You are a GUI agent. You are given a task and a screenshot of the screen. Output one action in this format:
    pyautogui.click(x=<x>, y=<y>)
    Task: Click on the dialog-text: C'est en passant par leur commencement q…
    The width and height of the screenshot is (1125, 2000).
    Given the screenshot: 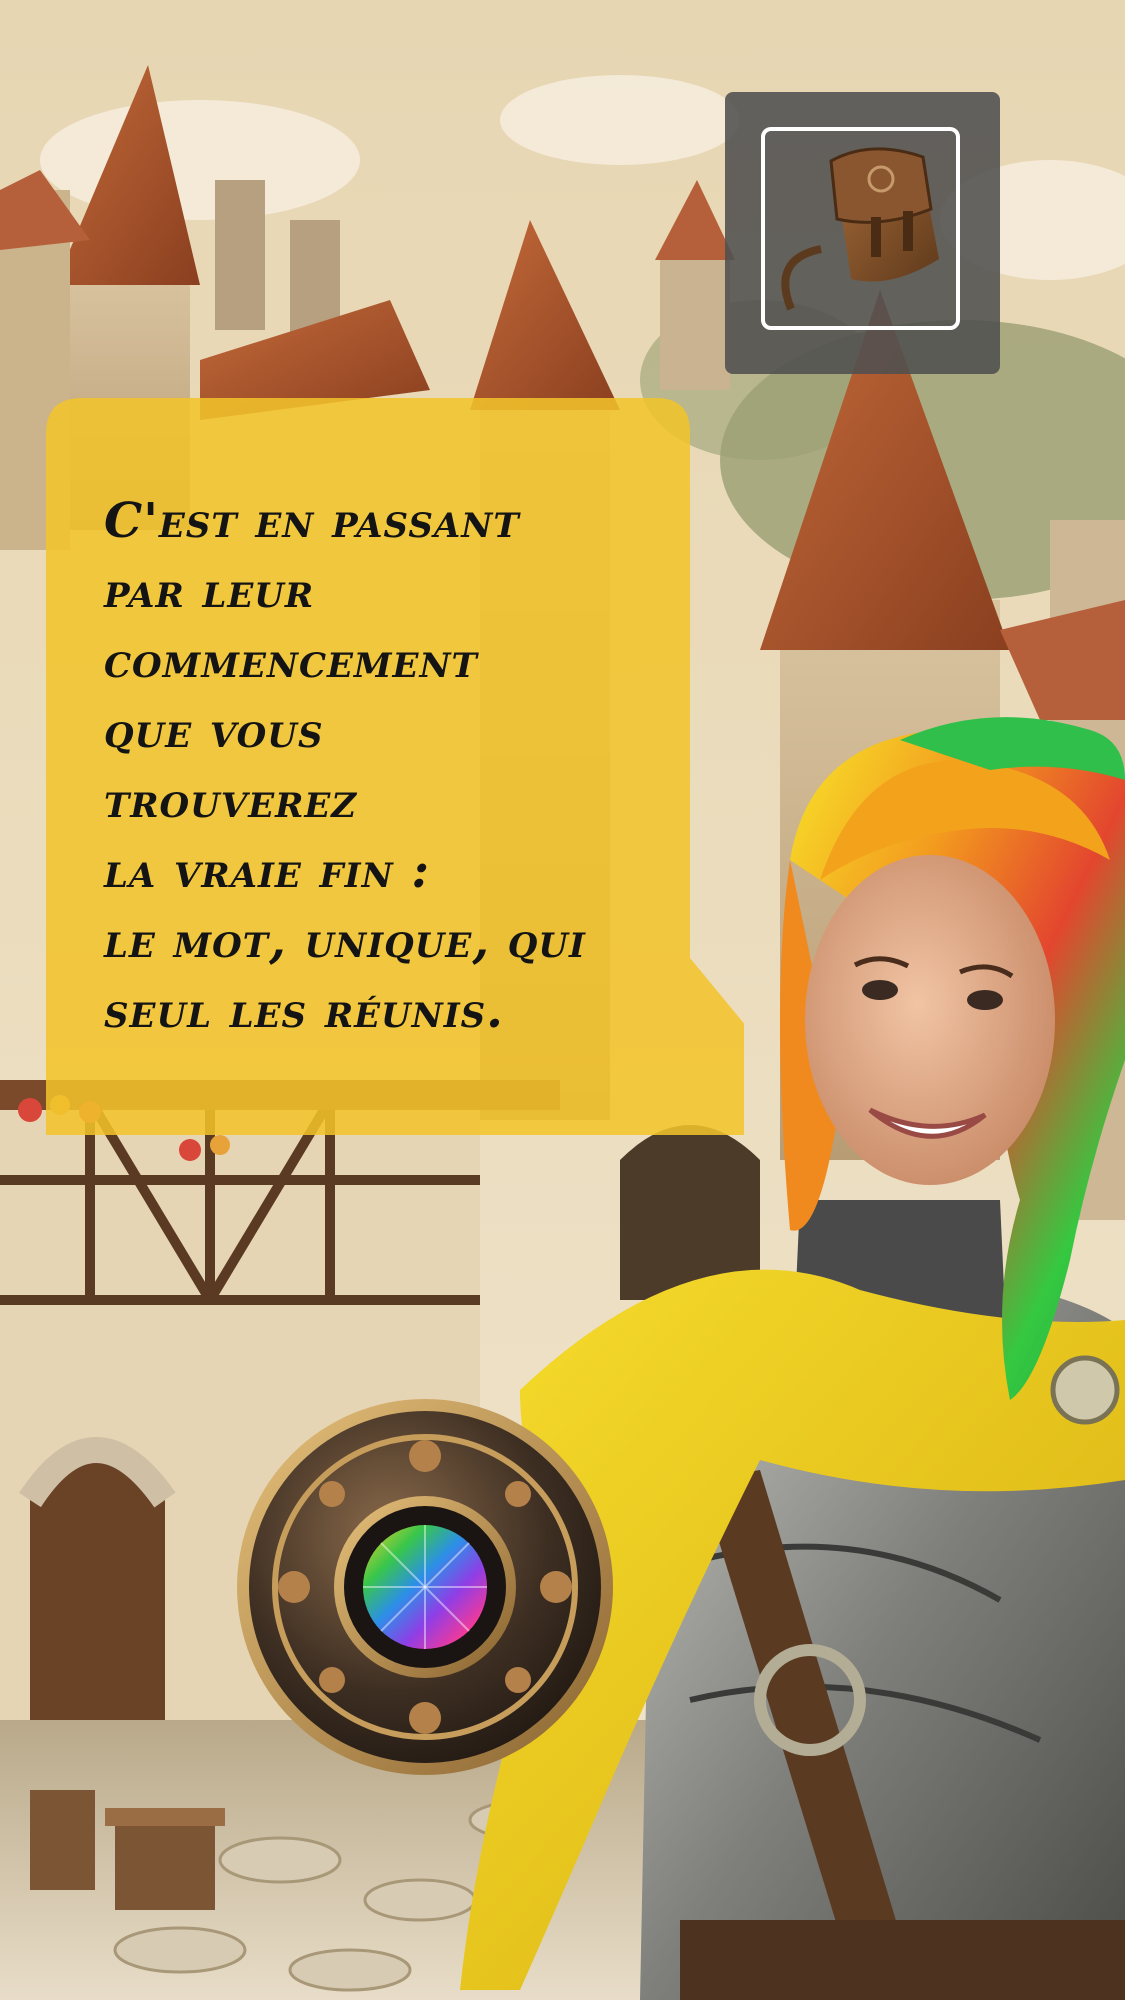 What is the action you would take?
    pyautogui.click(x=345, y=766)
    